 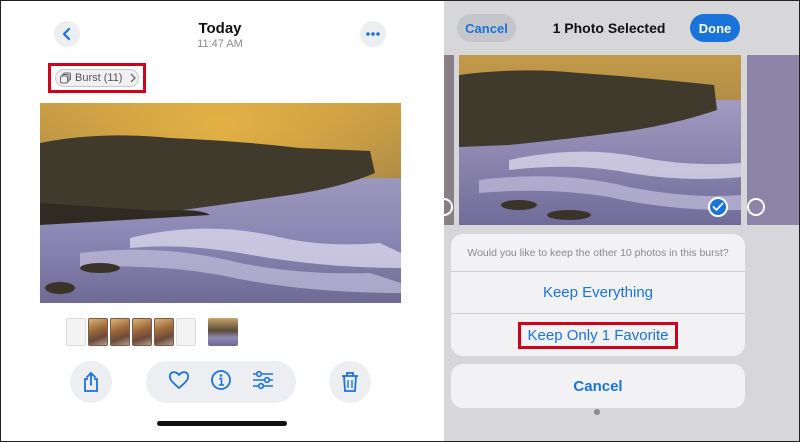 What do you see at coordinates (134, 78) in the screenshot?
I see `chevron-right-icon` at bounding box center [134, 78].